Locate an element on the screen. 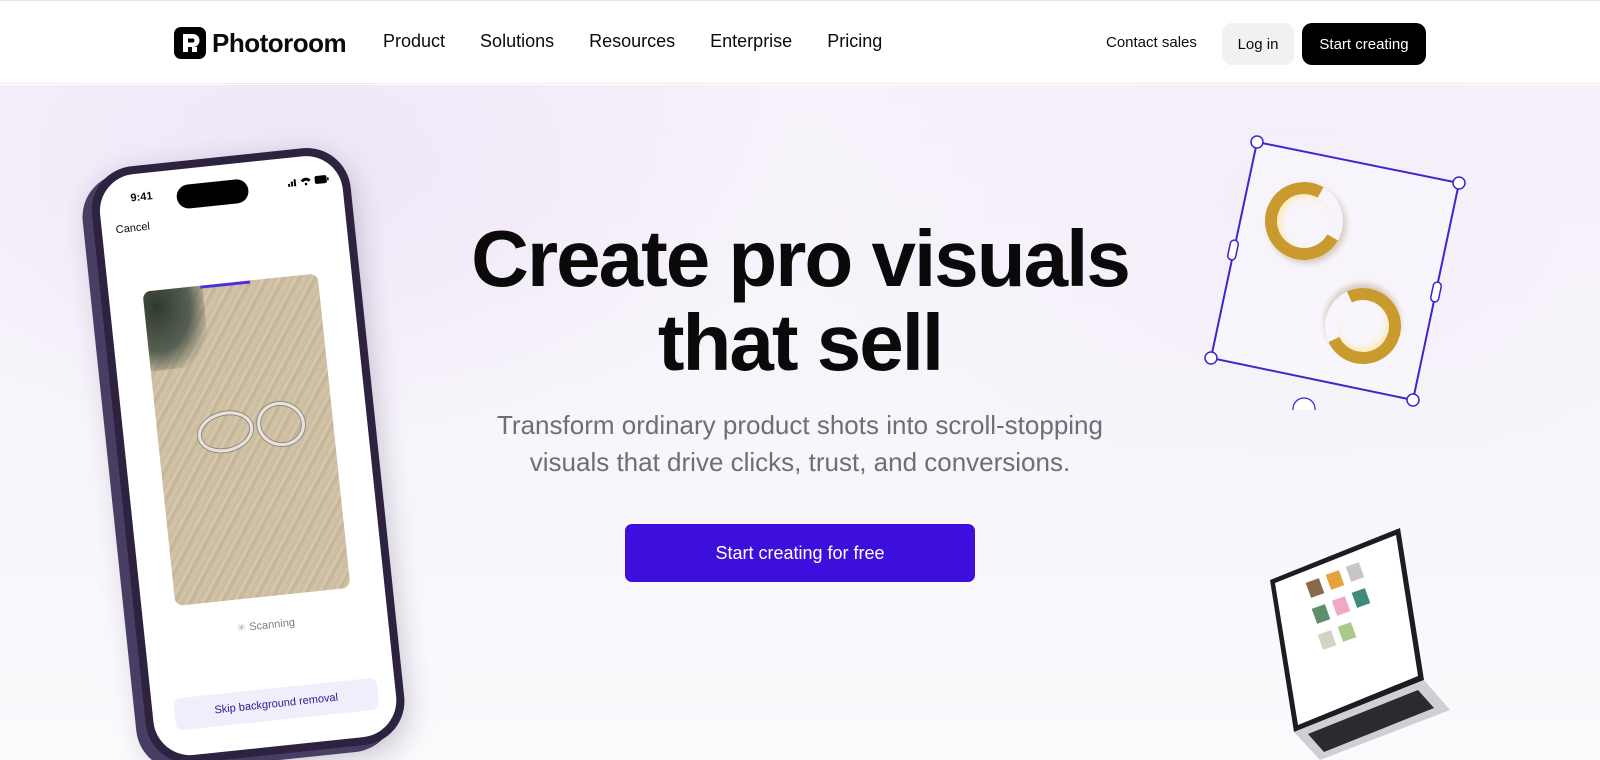  start-creating-free-button: Start creating for free is located at coordinates (800, 553).